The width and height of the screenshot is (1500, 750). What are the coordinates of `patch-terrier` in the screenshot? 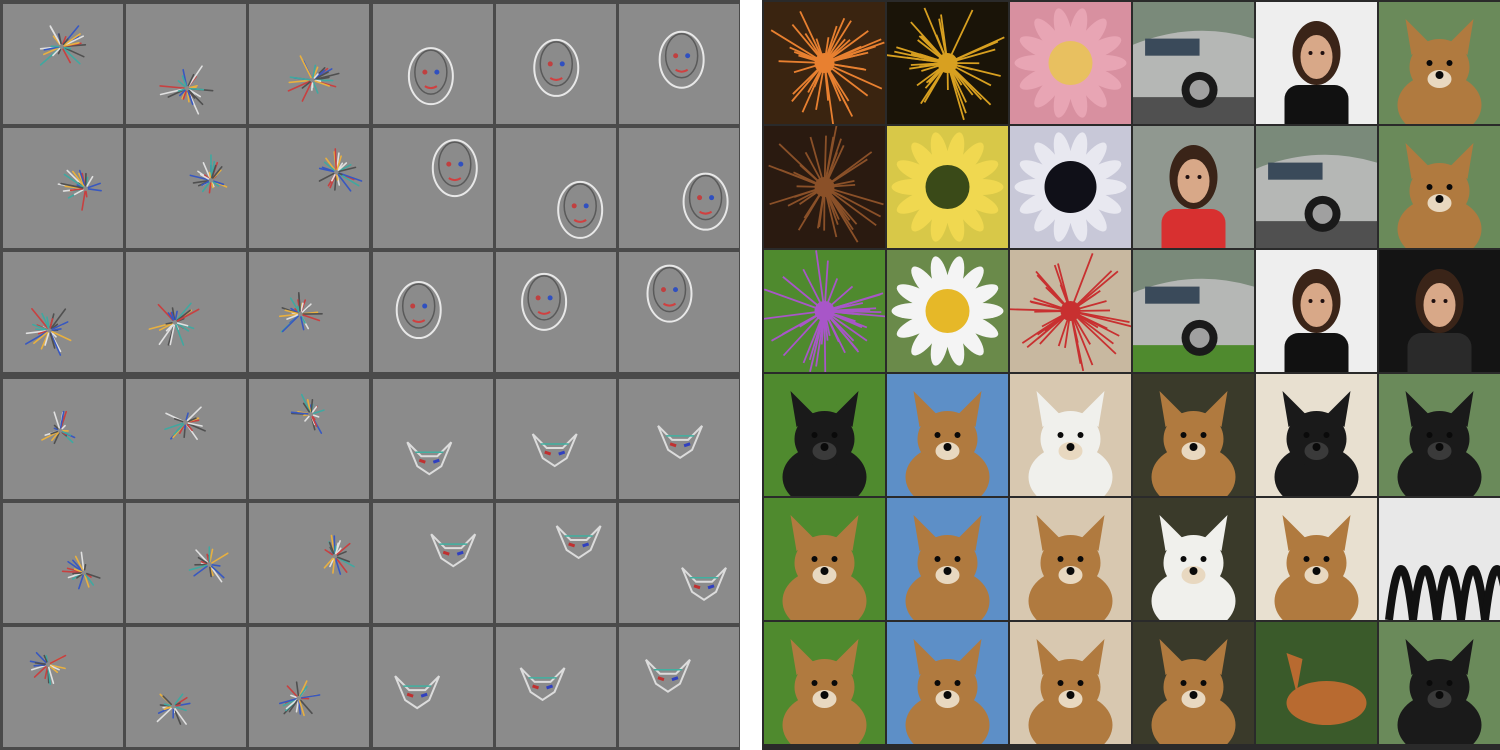 It's located at (1070, 683).